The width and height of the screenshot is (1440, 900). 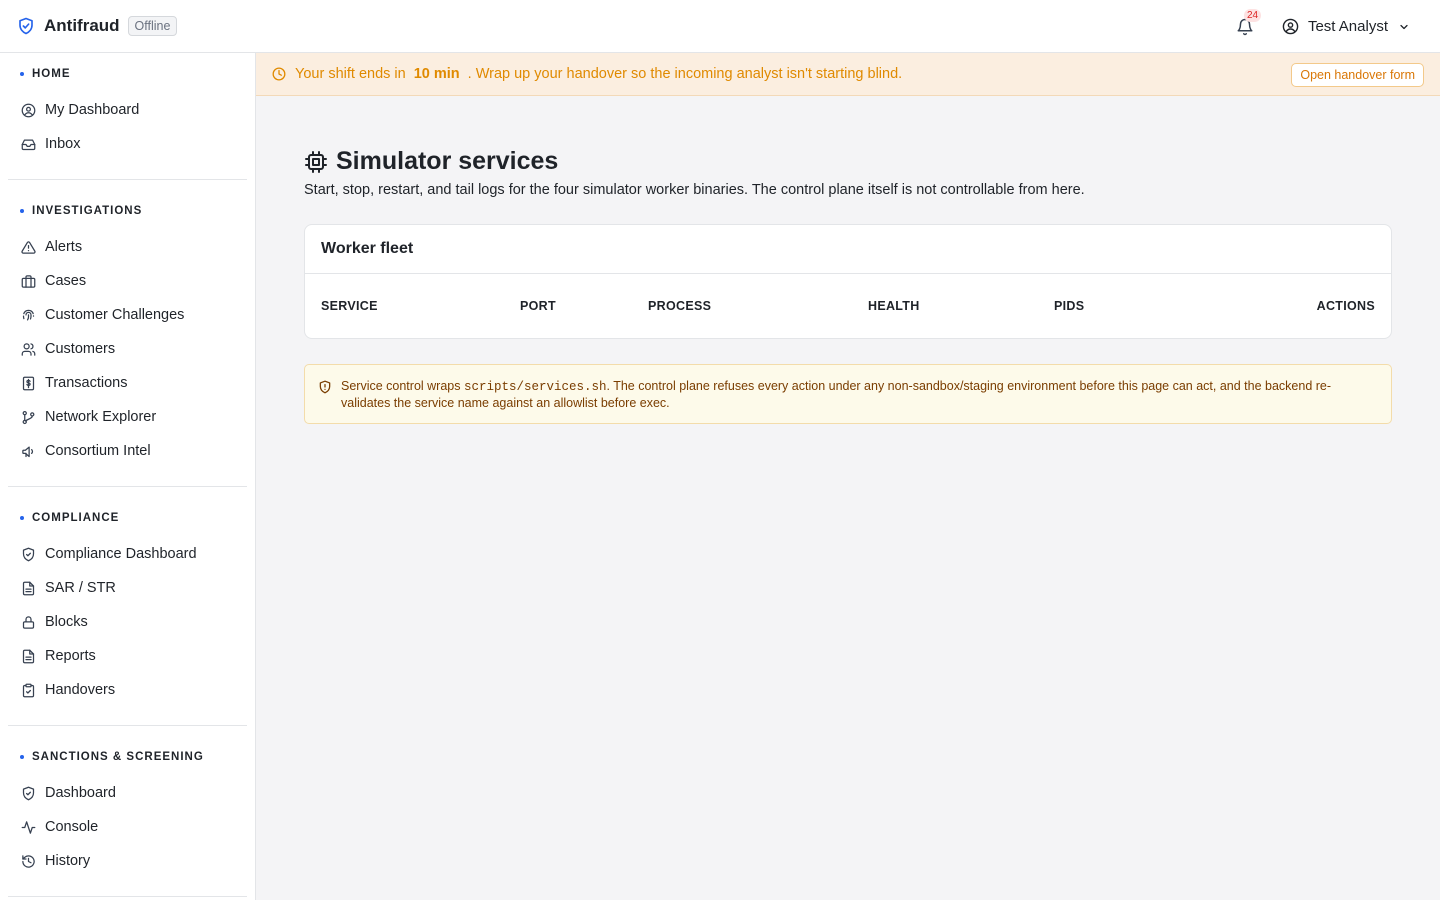 I want to click on notifications-button: 24, so click(x=1248, y=23).